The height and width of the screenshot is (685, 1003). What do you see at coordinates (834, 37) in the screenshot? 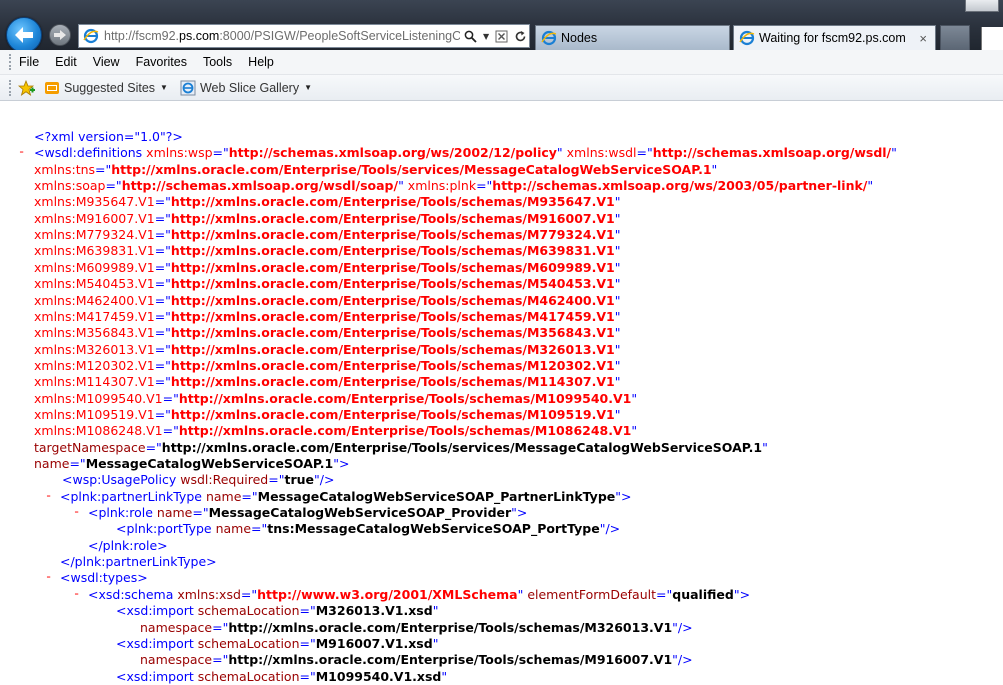
I see `tab-waiting: Waiting for fscm92.ps.com ×` at bounding box center [834, 37].